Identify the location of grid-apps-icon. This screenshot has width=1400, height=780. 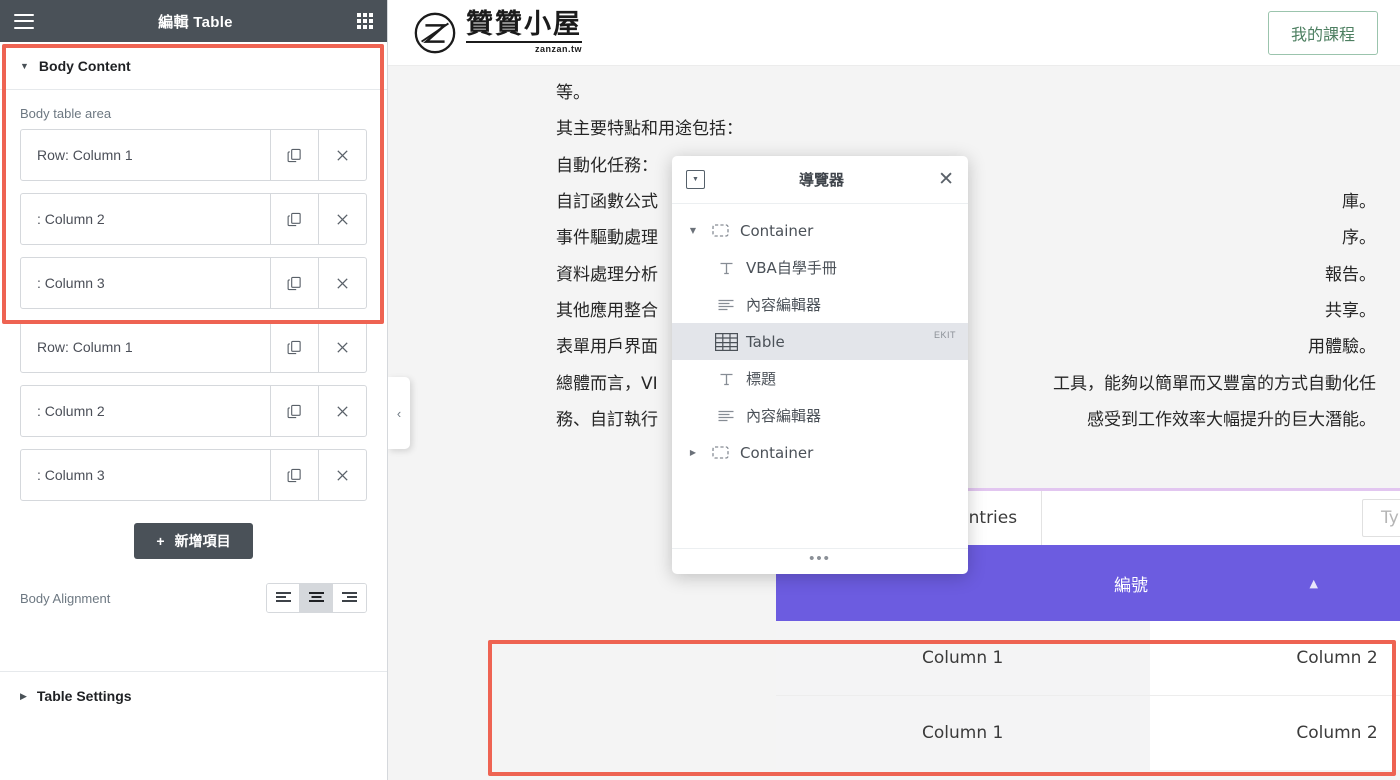
(364, 21).